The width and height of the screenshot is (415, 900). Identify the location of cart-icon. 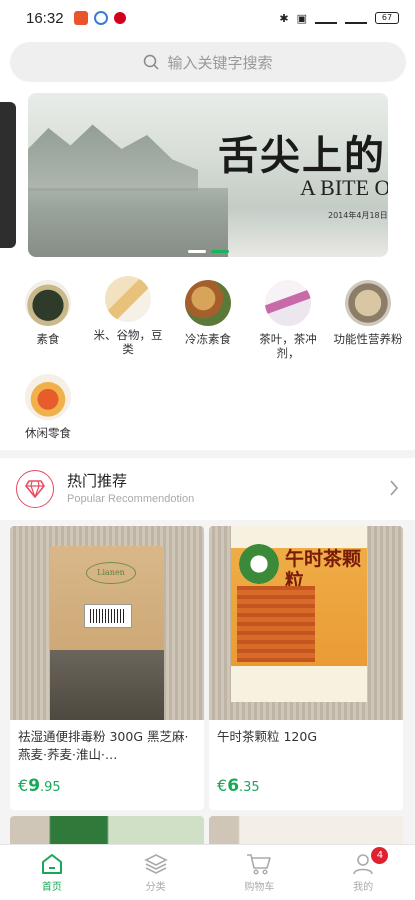
(259, 864).